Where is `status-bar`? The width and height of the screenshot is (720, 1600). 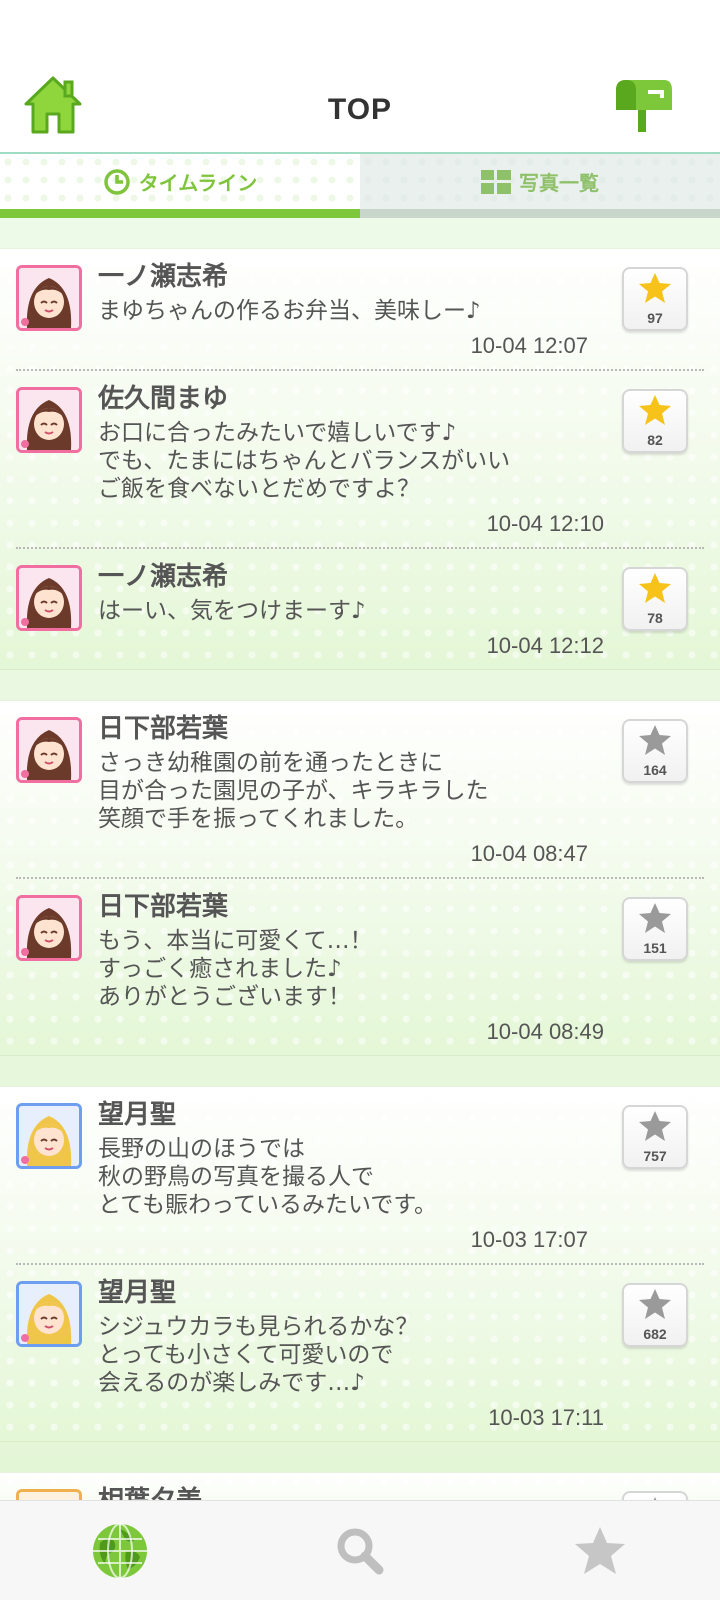 status-bar is located at coordinates (360, 34).